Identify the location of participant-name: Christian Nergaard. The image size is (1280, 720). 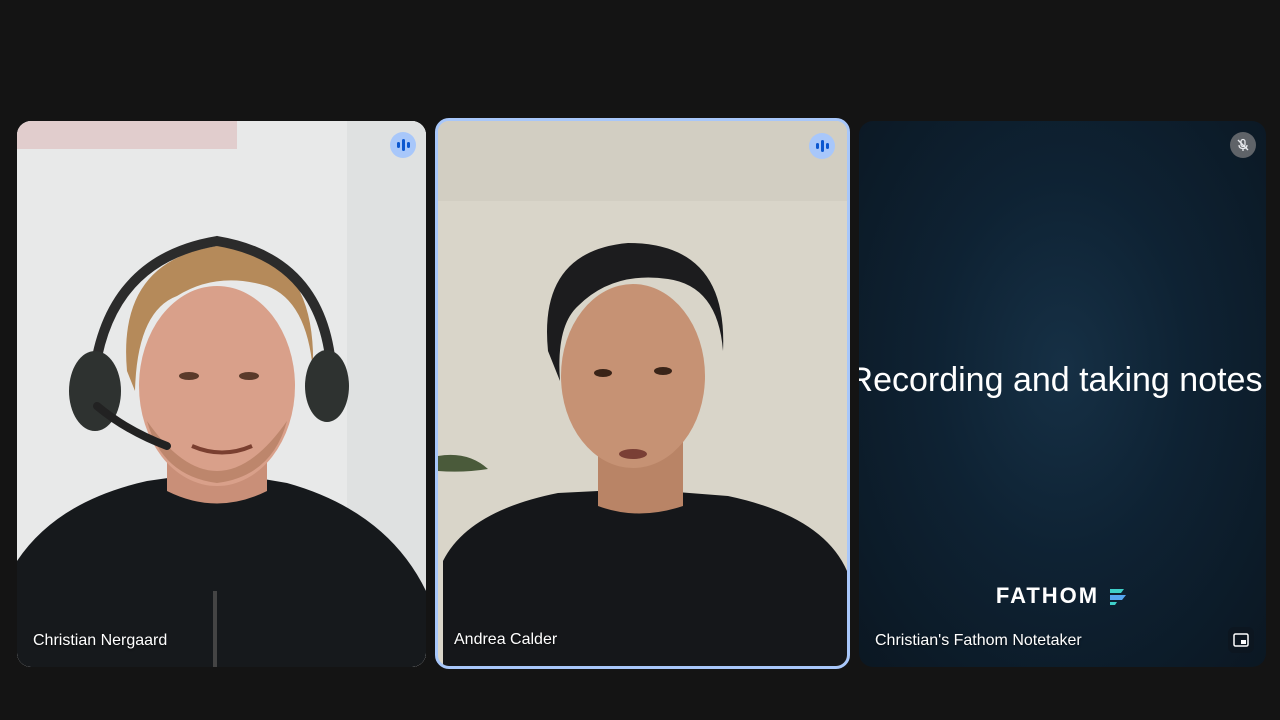
(100, 640).